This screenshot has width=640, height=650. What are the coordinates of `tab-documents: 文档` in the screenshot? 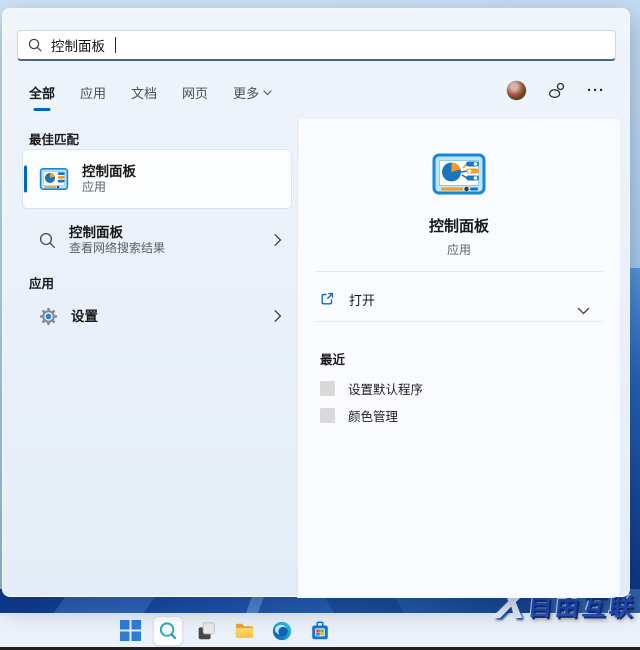 It's located at (144, 92).